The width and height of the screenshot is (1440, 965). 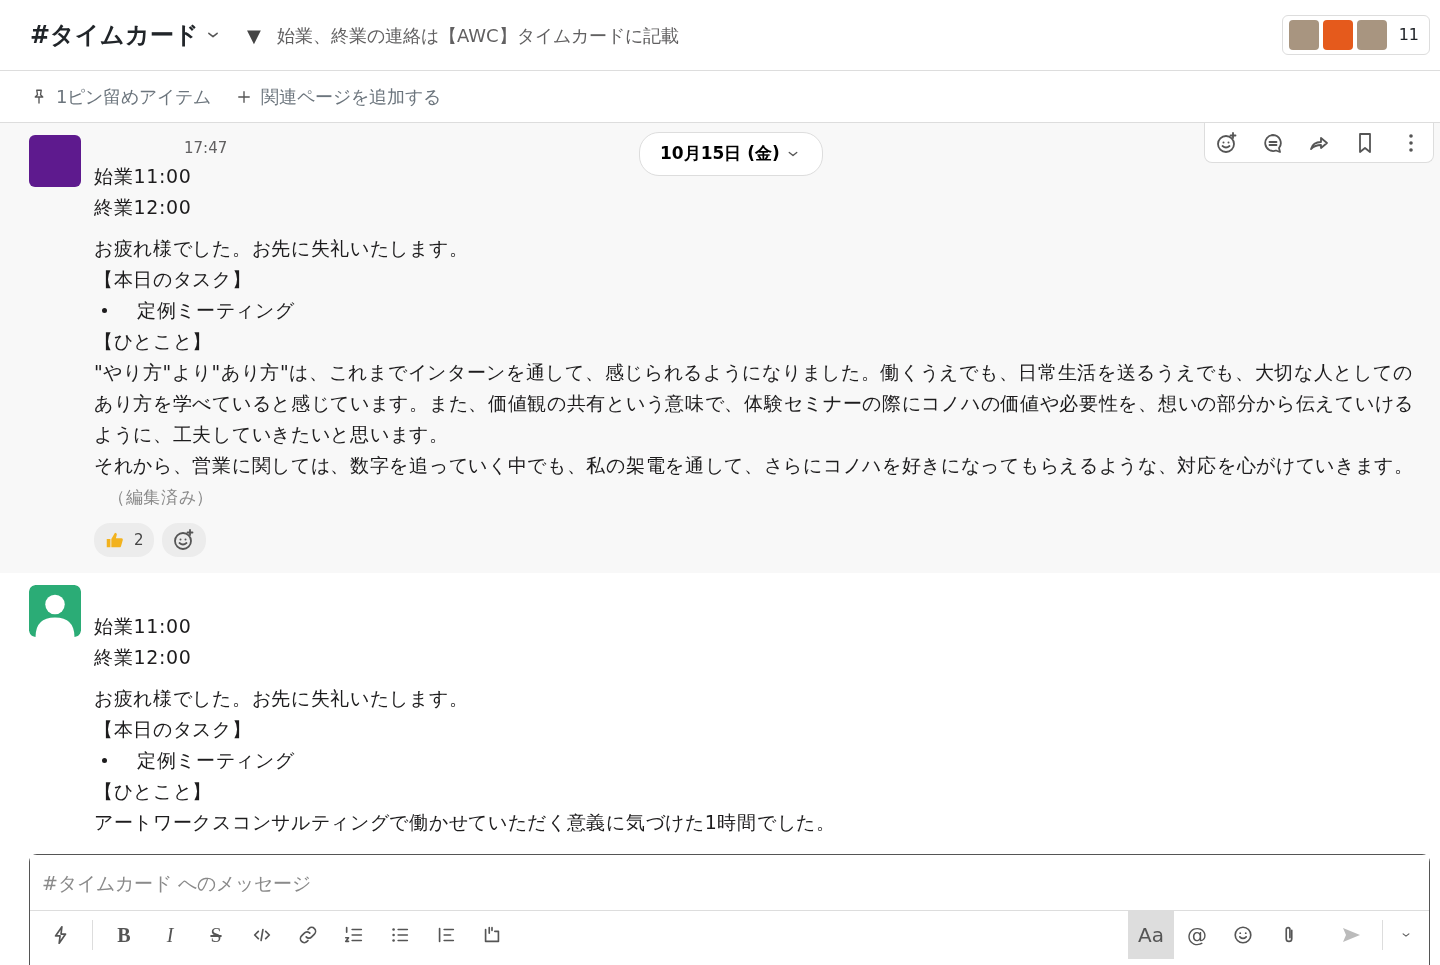 I want to click on channel-name-button: #タイムカード, so click(x=127, y=35).